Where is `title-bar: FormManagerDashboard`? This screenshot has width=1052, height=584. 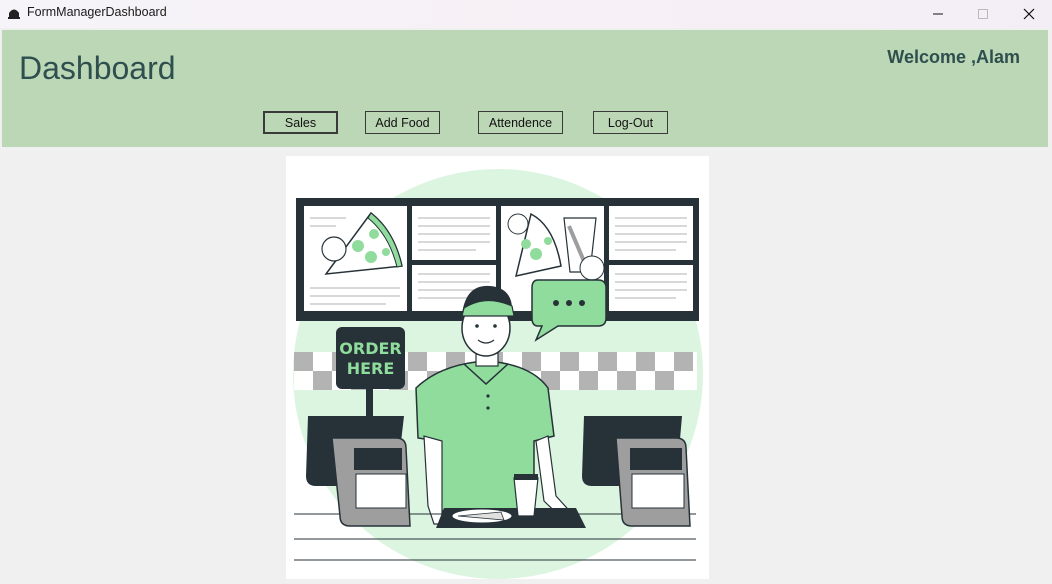
title-bar: FormManagerDashboard is located at coordinates (526, 14).